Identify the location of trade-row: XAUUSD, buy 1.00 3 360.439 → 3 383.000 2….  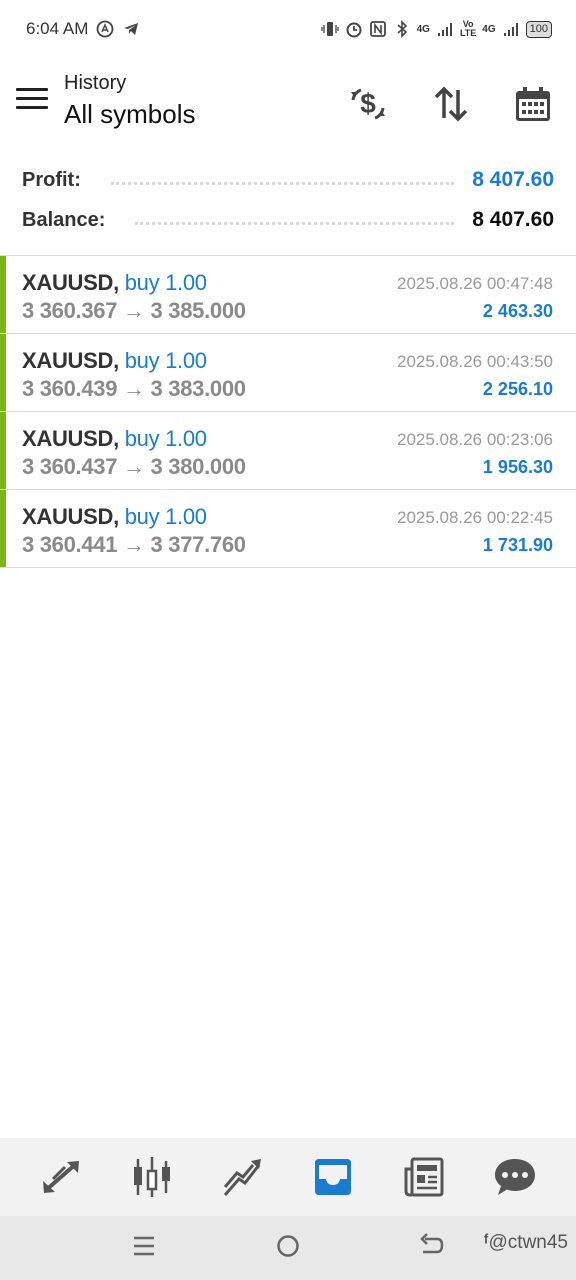
(288, 373).